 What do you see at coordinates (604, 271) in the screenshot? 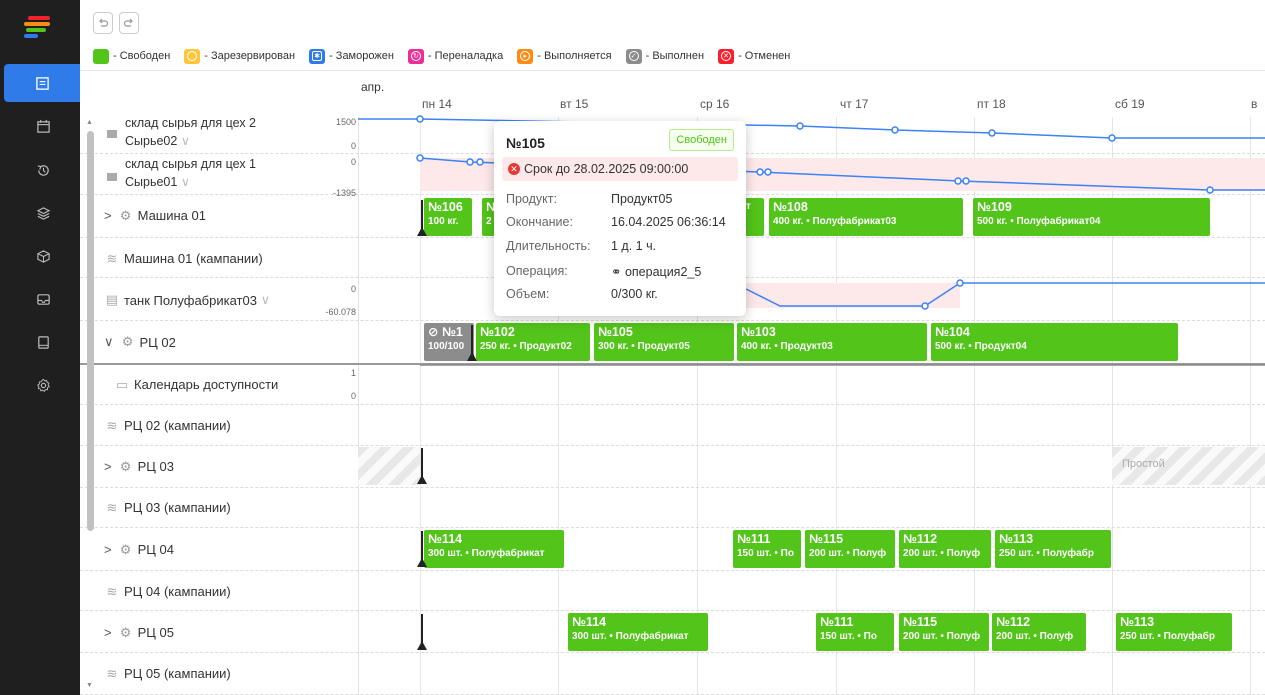
I see `tooltip-operation: Операция: ⚭ операция2_5` at bounding box center [604, 271].